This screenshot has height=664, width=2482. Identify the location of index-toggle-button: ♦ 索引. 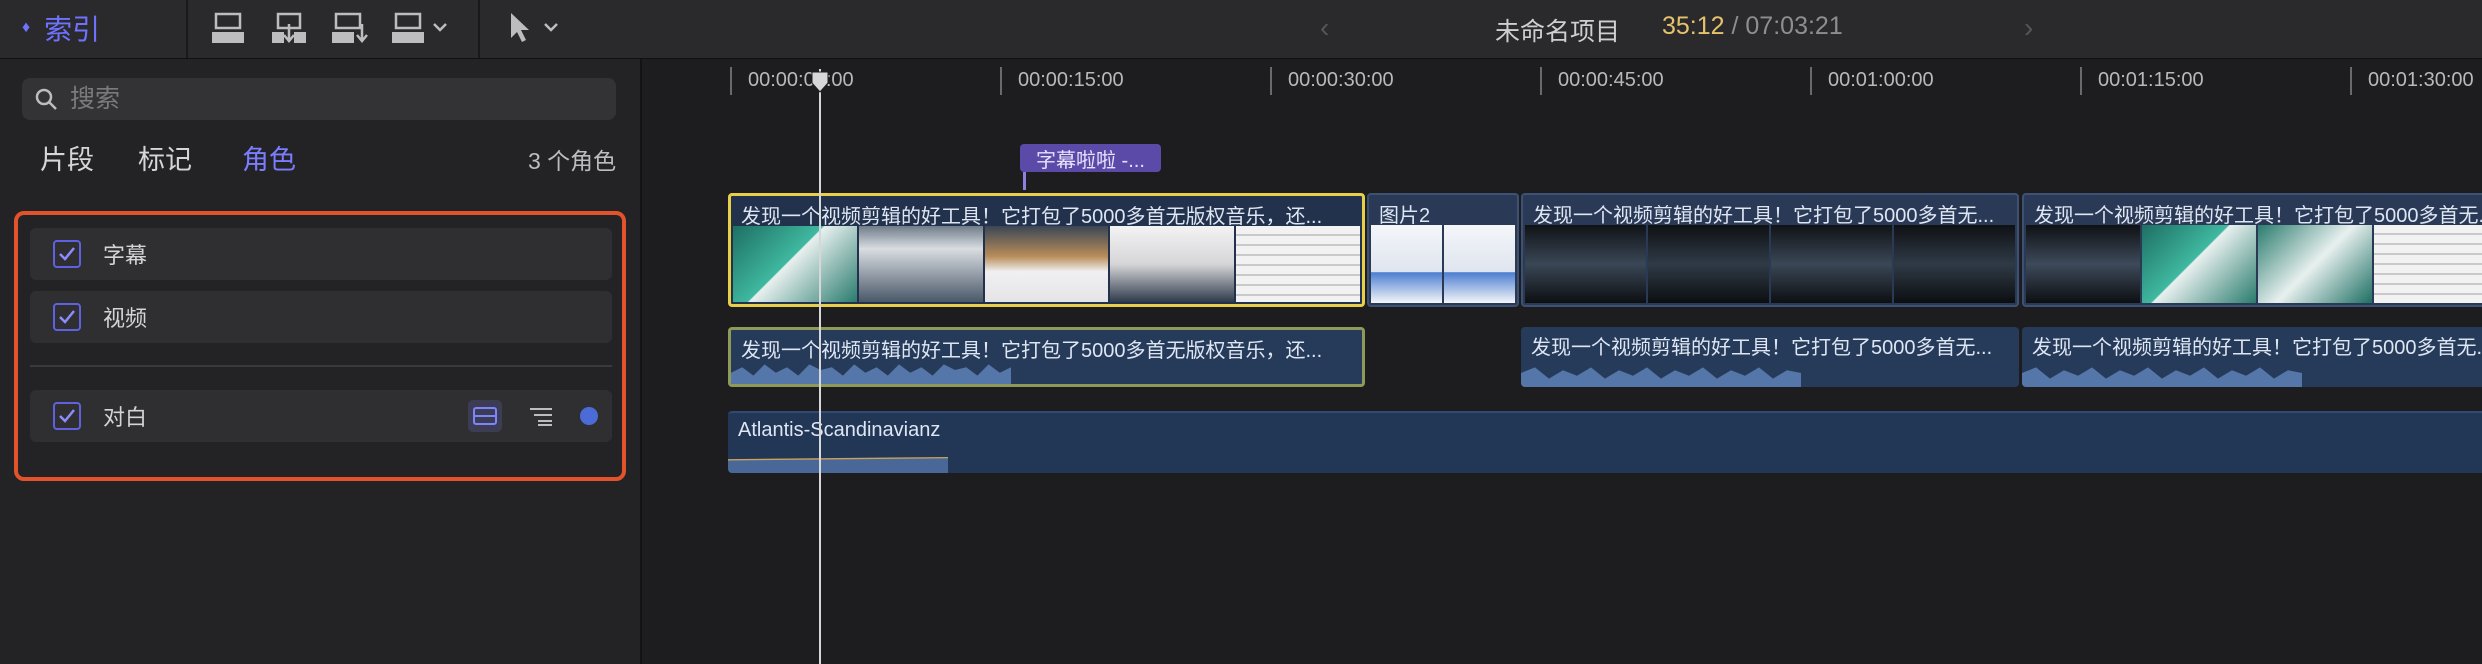
(61, 28).